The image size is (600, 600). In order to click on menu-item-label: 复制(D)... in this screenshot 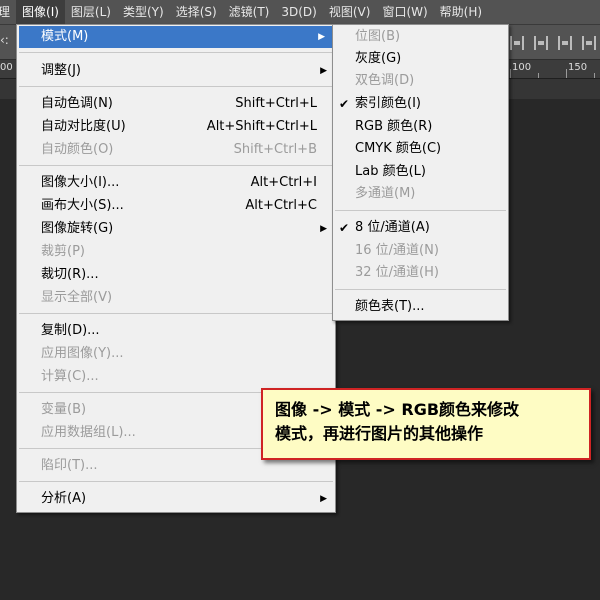, I will do `click(70, 330)`.